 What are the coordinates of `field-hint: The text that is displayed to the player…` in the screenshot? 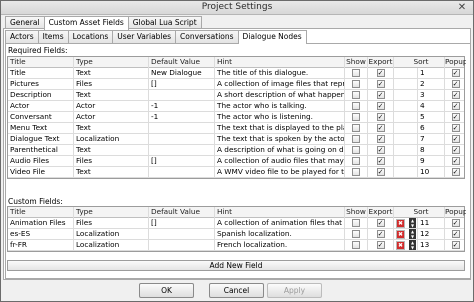 It's located at (280, 128).